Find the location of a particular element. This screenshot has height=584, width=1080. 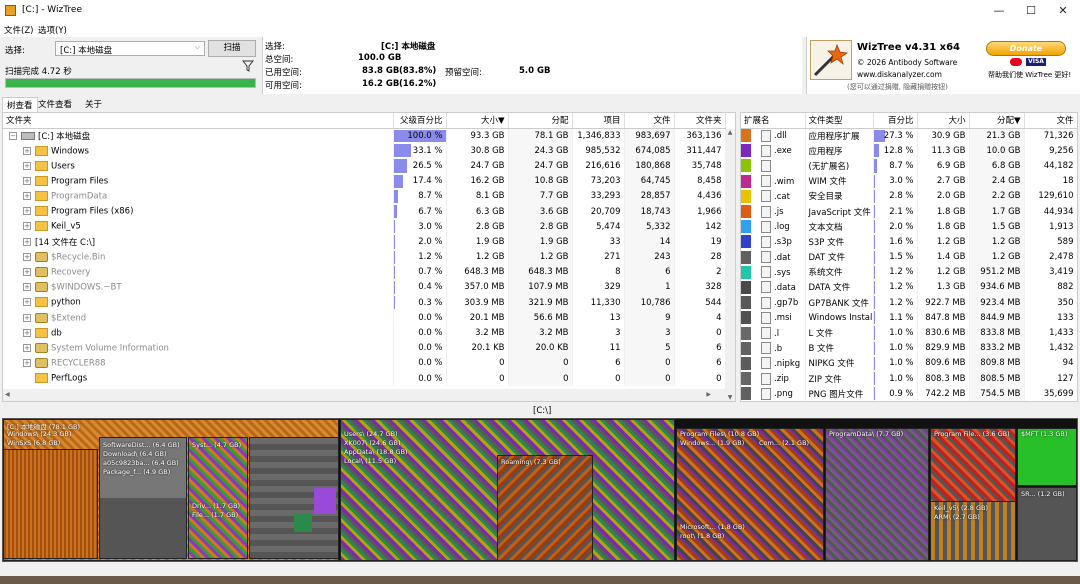

tree-row: + Recovery 0.7 % 648.3 MB 648.3 MB 8 6 2 is located at coordinates (364, 272).